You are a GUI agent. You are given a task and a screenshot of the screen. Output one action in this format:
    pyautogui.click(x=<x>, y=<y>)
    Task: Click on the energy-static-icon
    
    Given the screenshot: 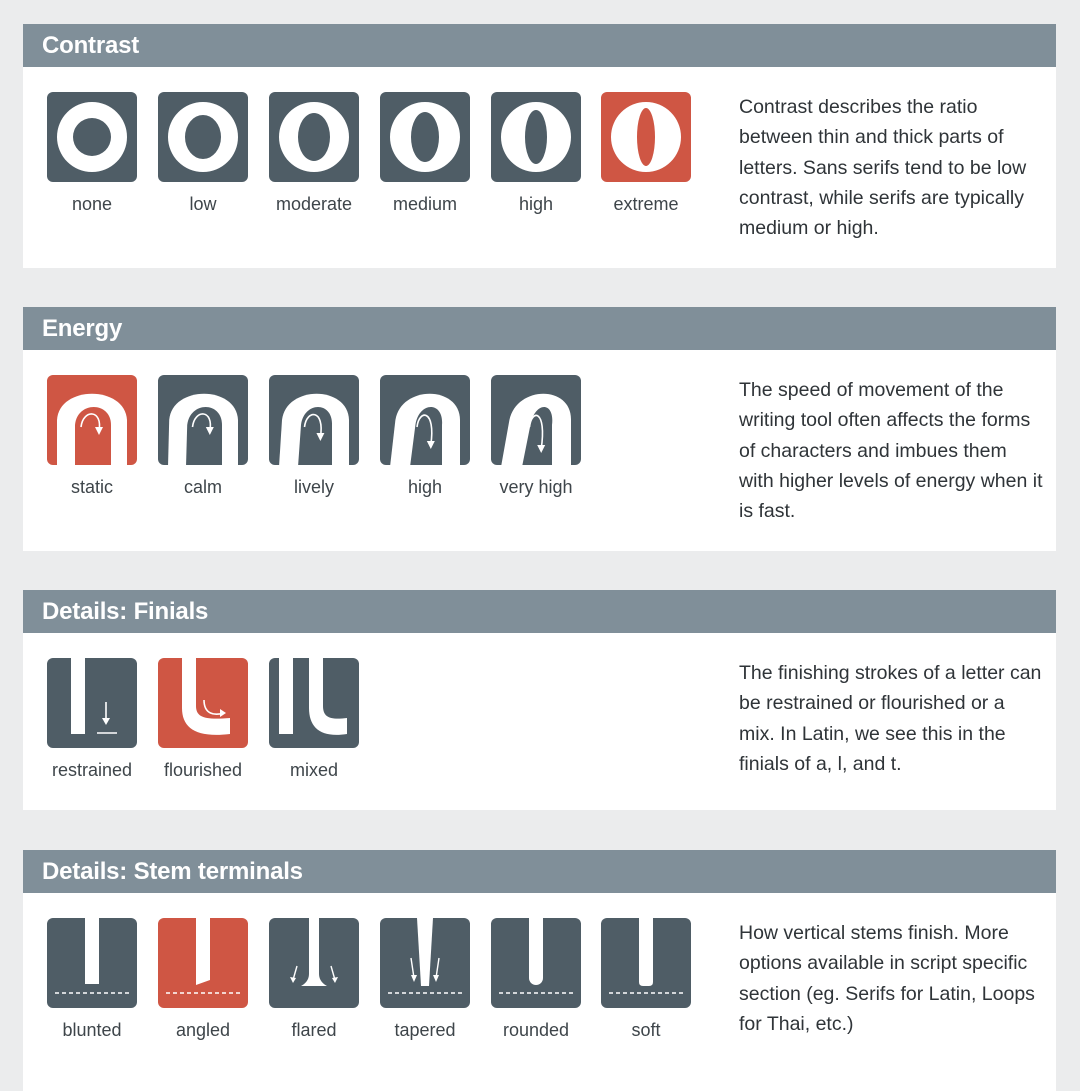 What is the action you would take?
    pyautogui.click(x=92, y=420)
    